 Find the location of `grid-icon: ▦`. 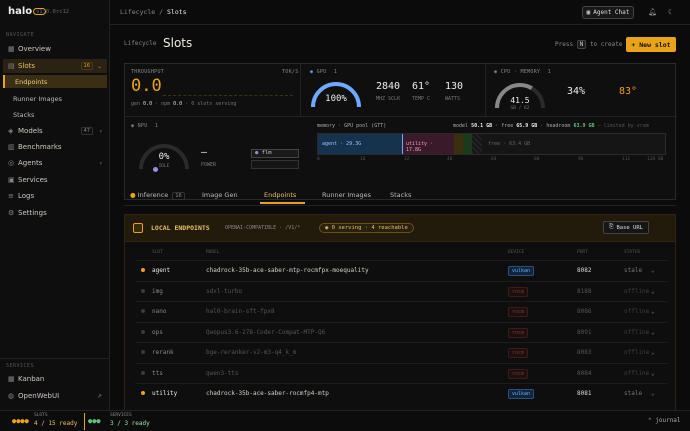

grid-icon: ▦ is located at coordinates (11, 49).